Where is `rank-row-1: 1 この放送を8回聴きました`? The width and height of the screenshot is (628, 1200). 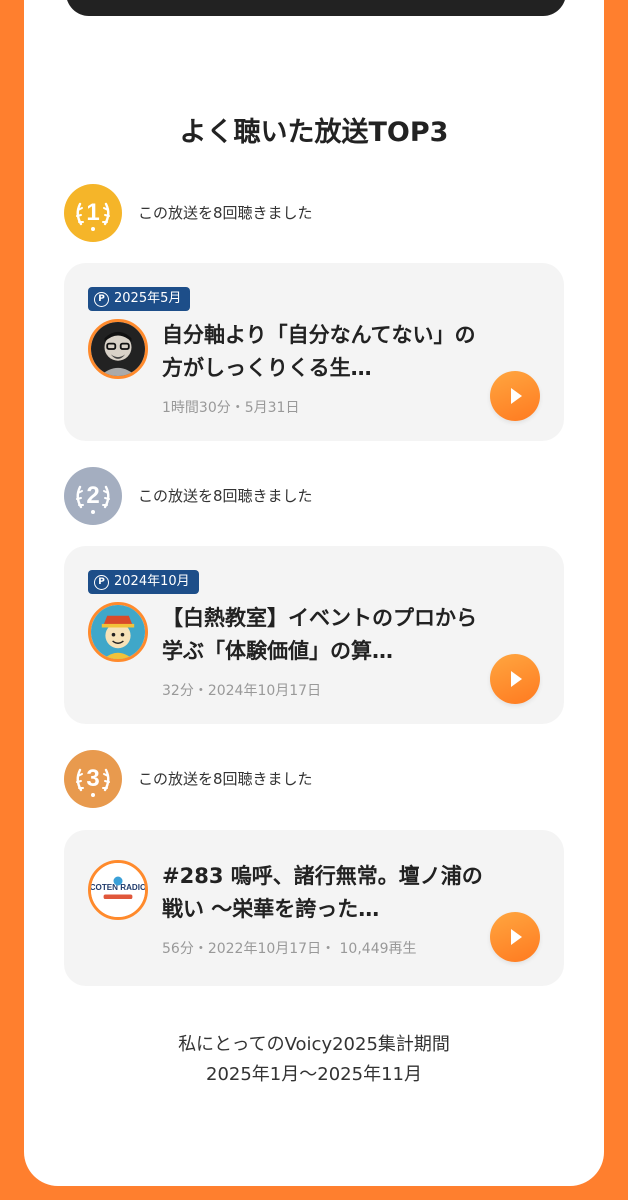
rank-row-1: 1 この放送を8回聴きました is located at coordinates (314, 213).